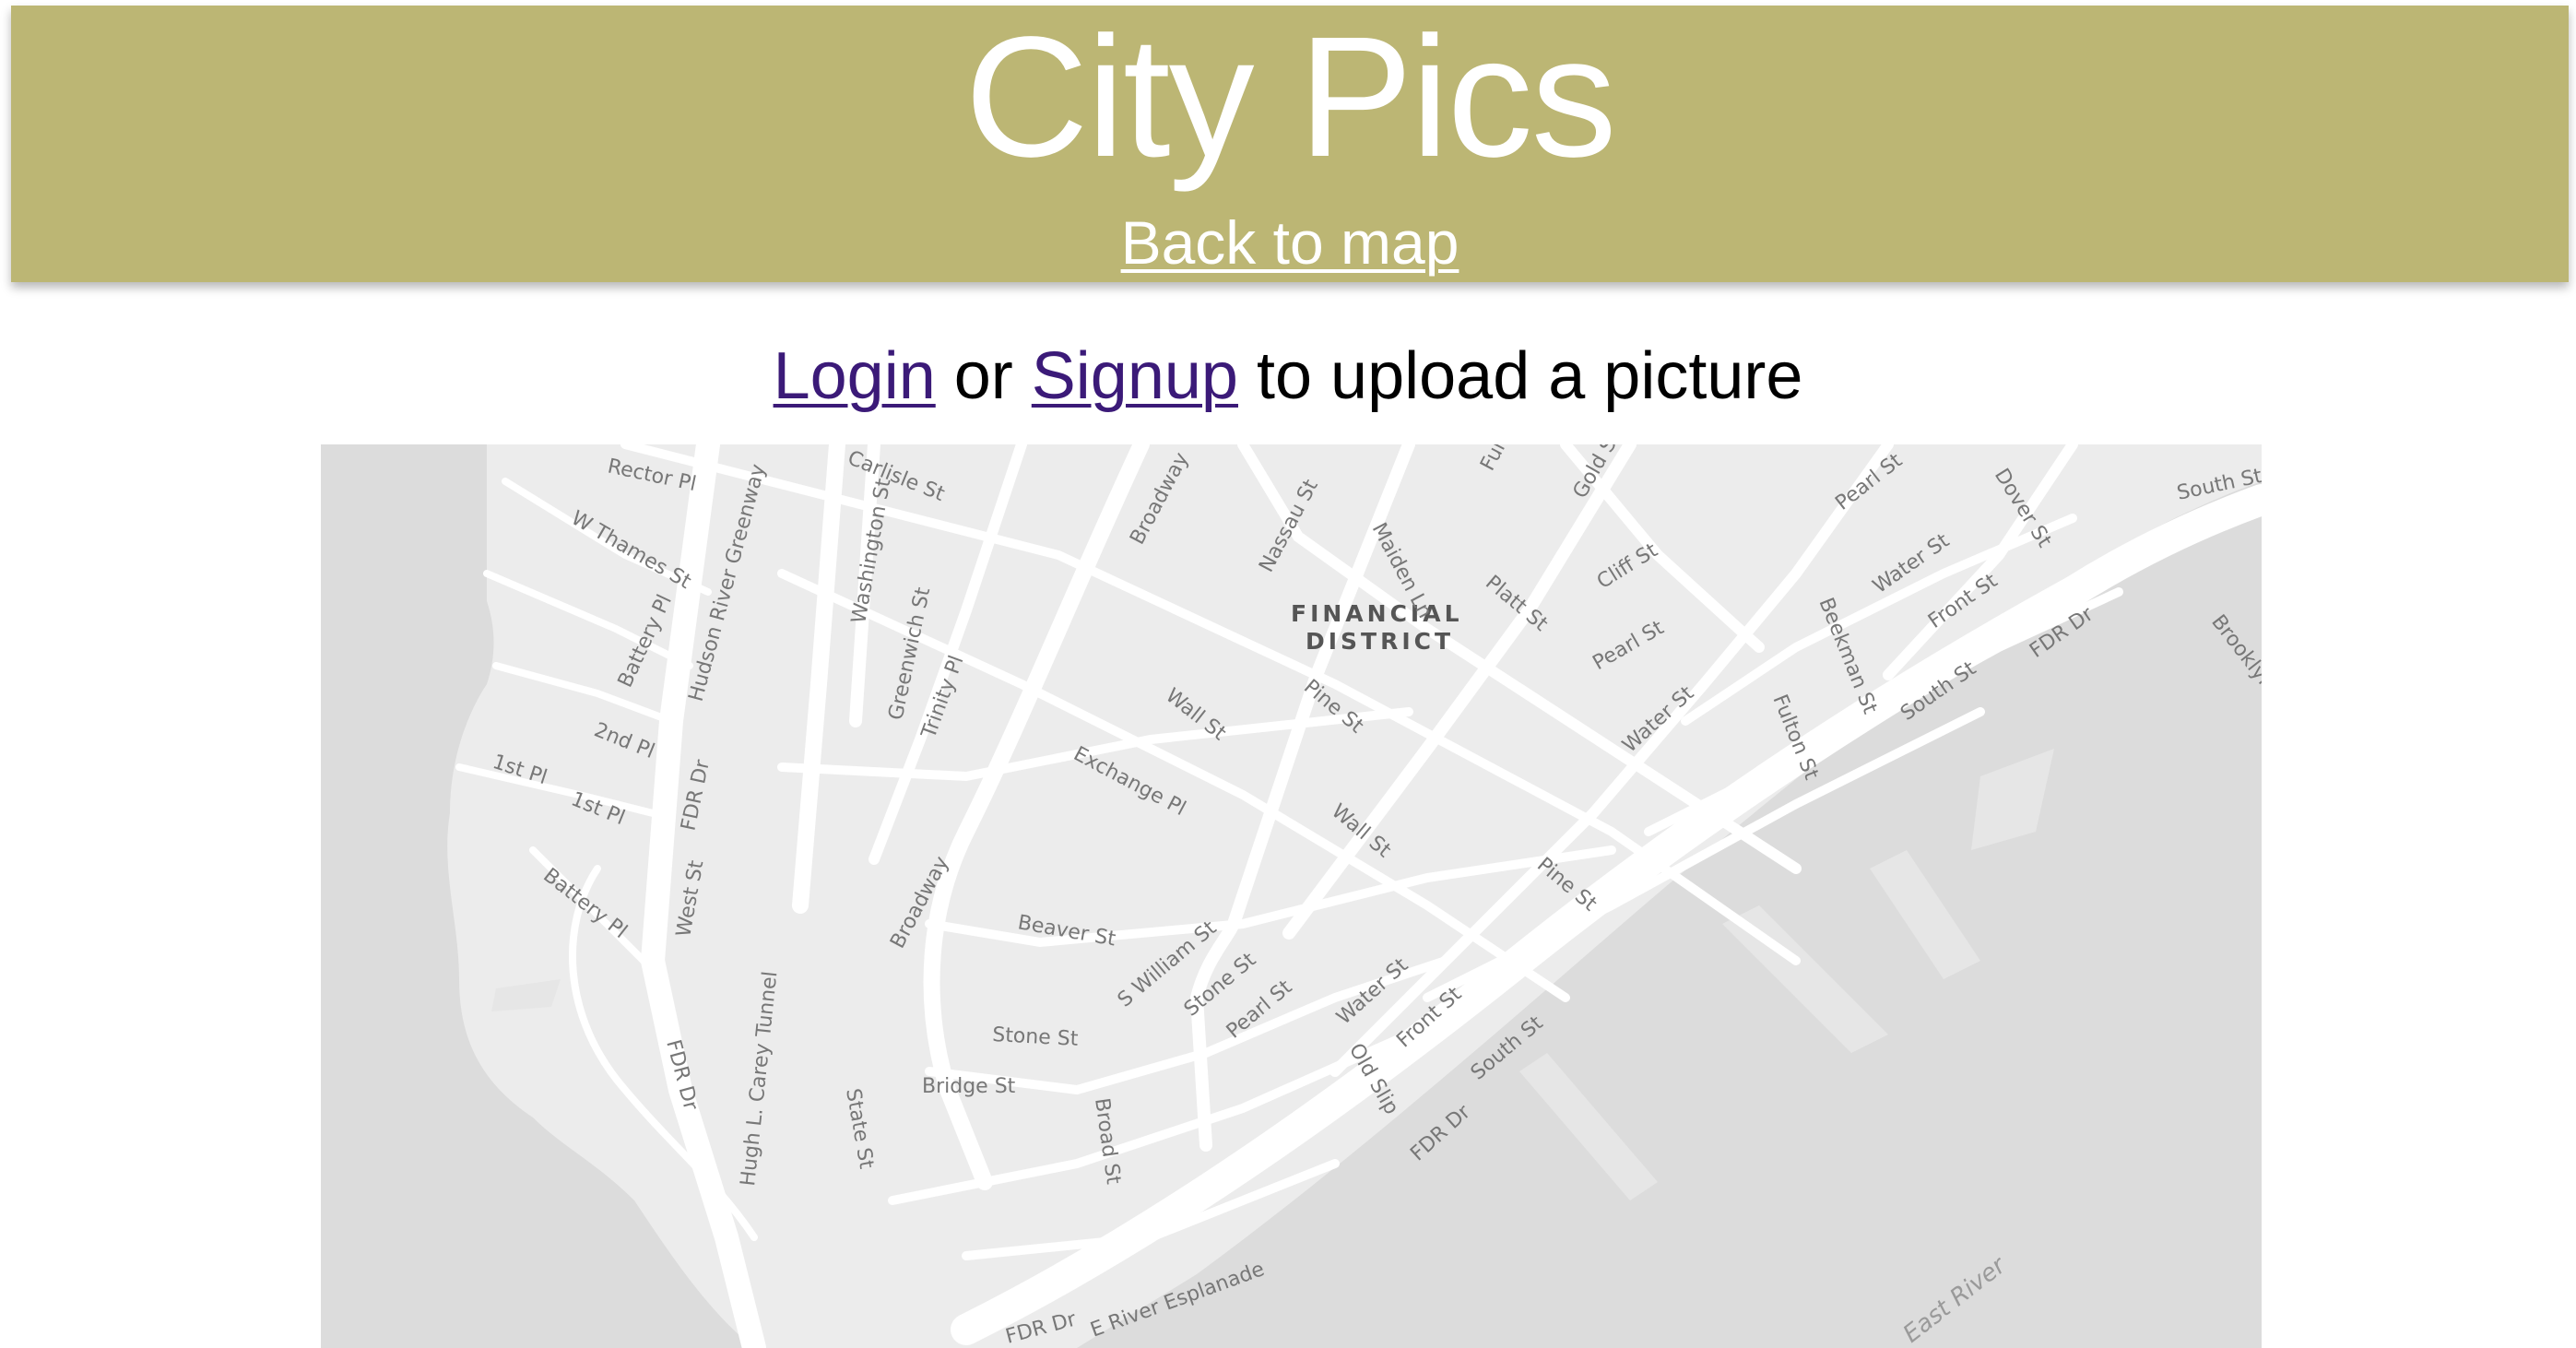  I want to click on map-district-label-2: DISTRICT, so click(1380, 642).